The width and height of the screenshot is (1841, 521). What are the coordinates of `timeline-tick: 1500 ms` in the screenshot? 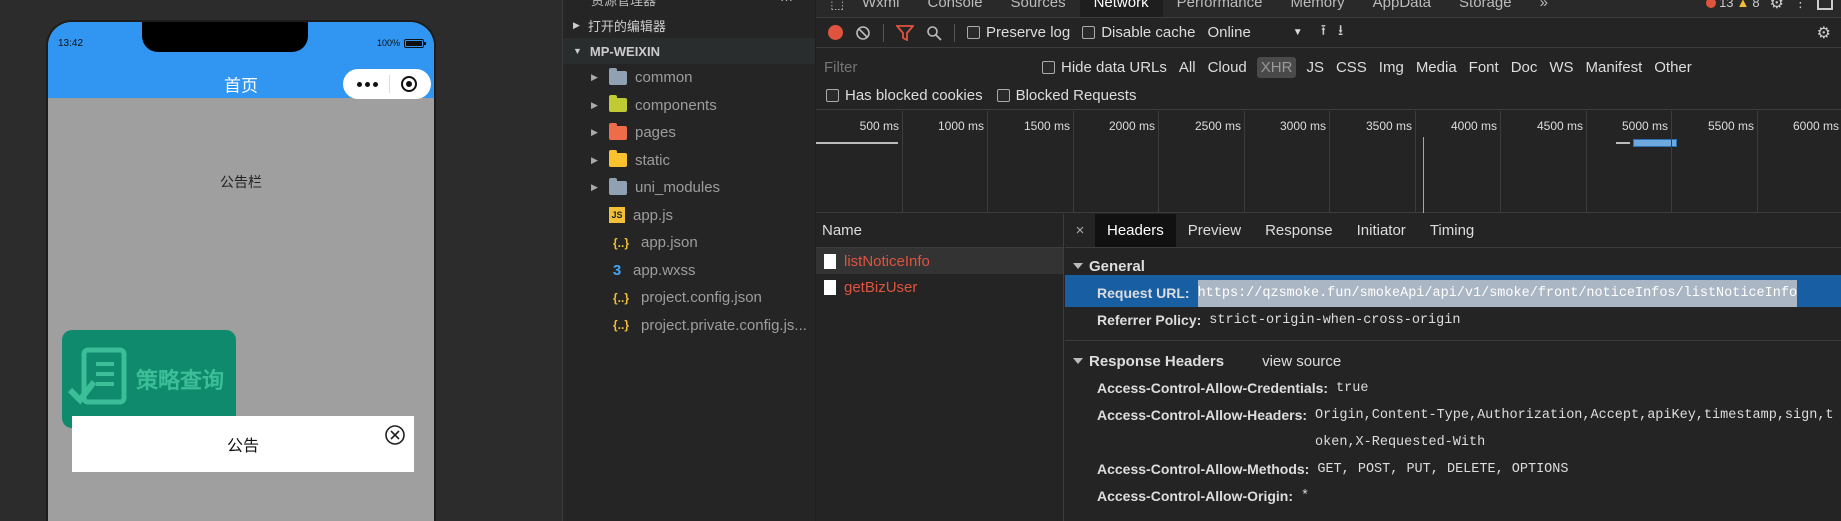 It's located at (1049, 161).